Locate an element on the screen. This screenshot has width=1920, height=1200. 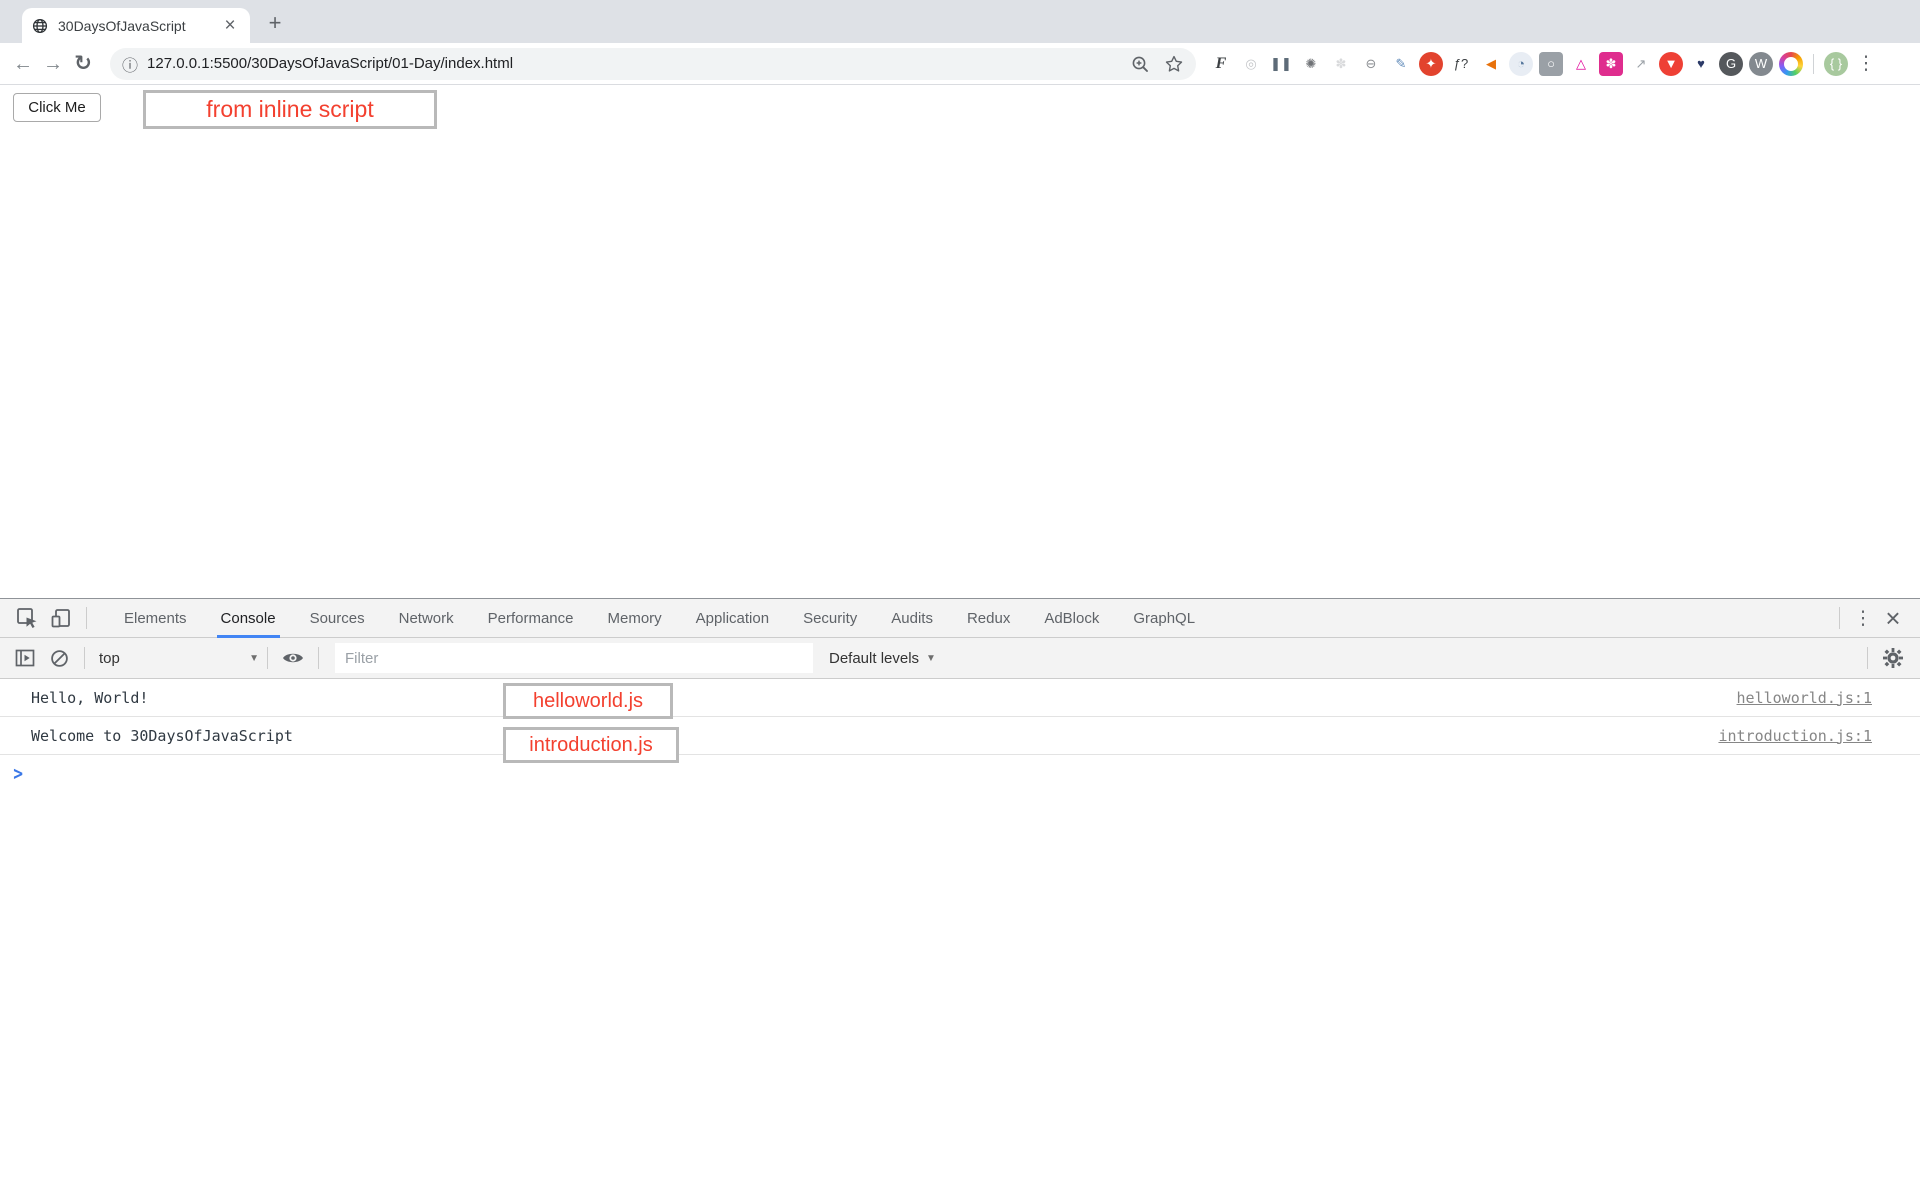
console-message-text: Hello, World! is located at coordinates (90, 697).